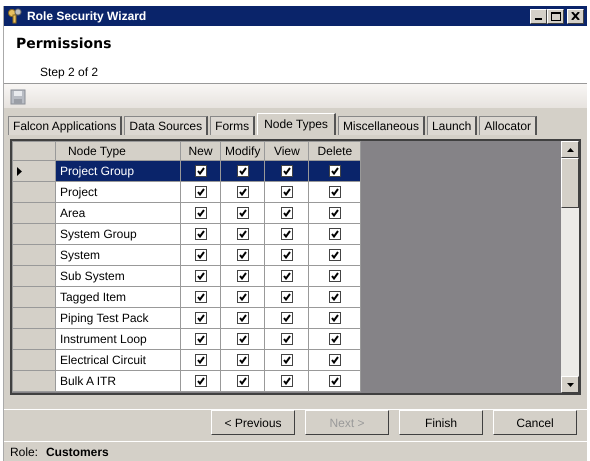  Describe the element at coordinates (64, 44) in the screenshot. I see `page-title: Permissions` at that location.